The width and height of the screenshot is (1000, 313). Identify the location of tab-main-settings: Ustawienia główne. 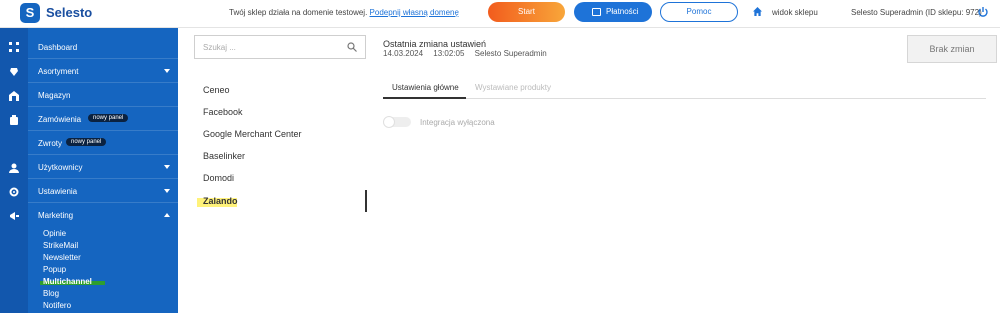
(425, 87).